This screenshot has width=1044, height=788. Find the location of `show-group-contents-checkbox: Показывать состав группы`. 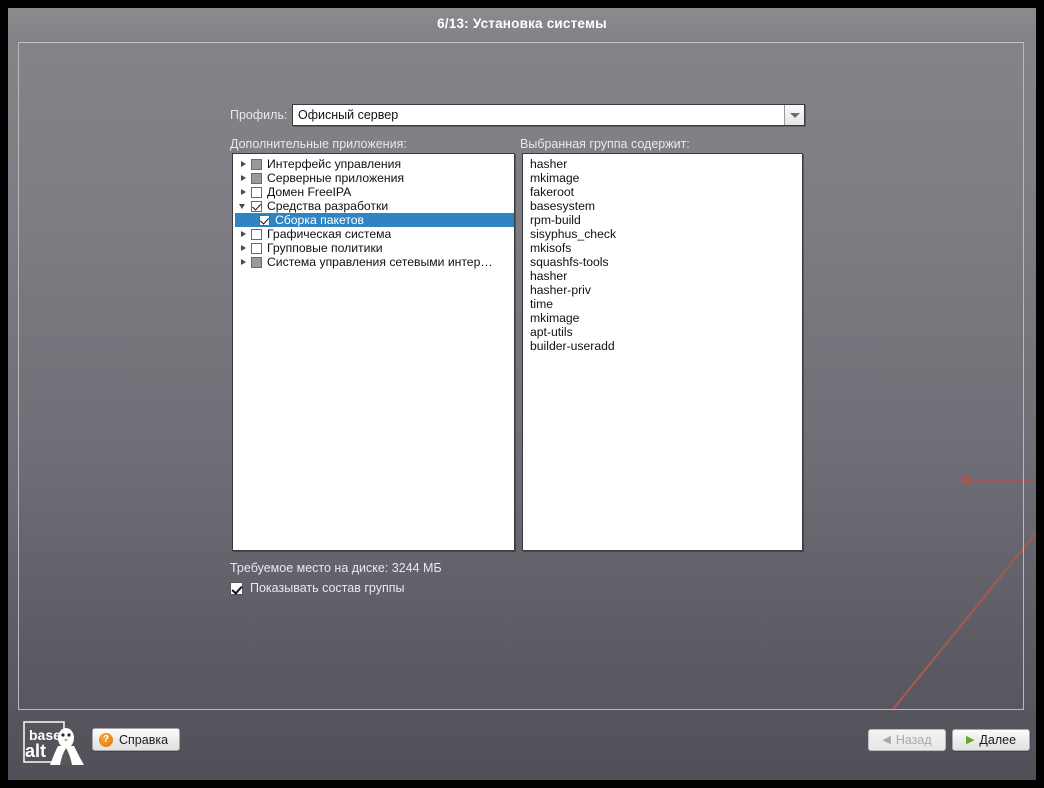

show-group-contents-checkbox: Показывать состав группы is located at coordinates (317, 588).